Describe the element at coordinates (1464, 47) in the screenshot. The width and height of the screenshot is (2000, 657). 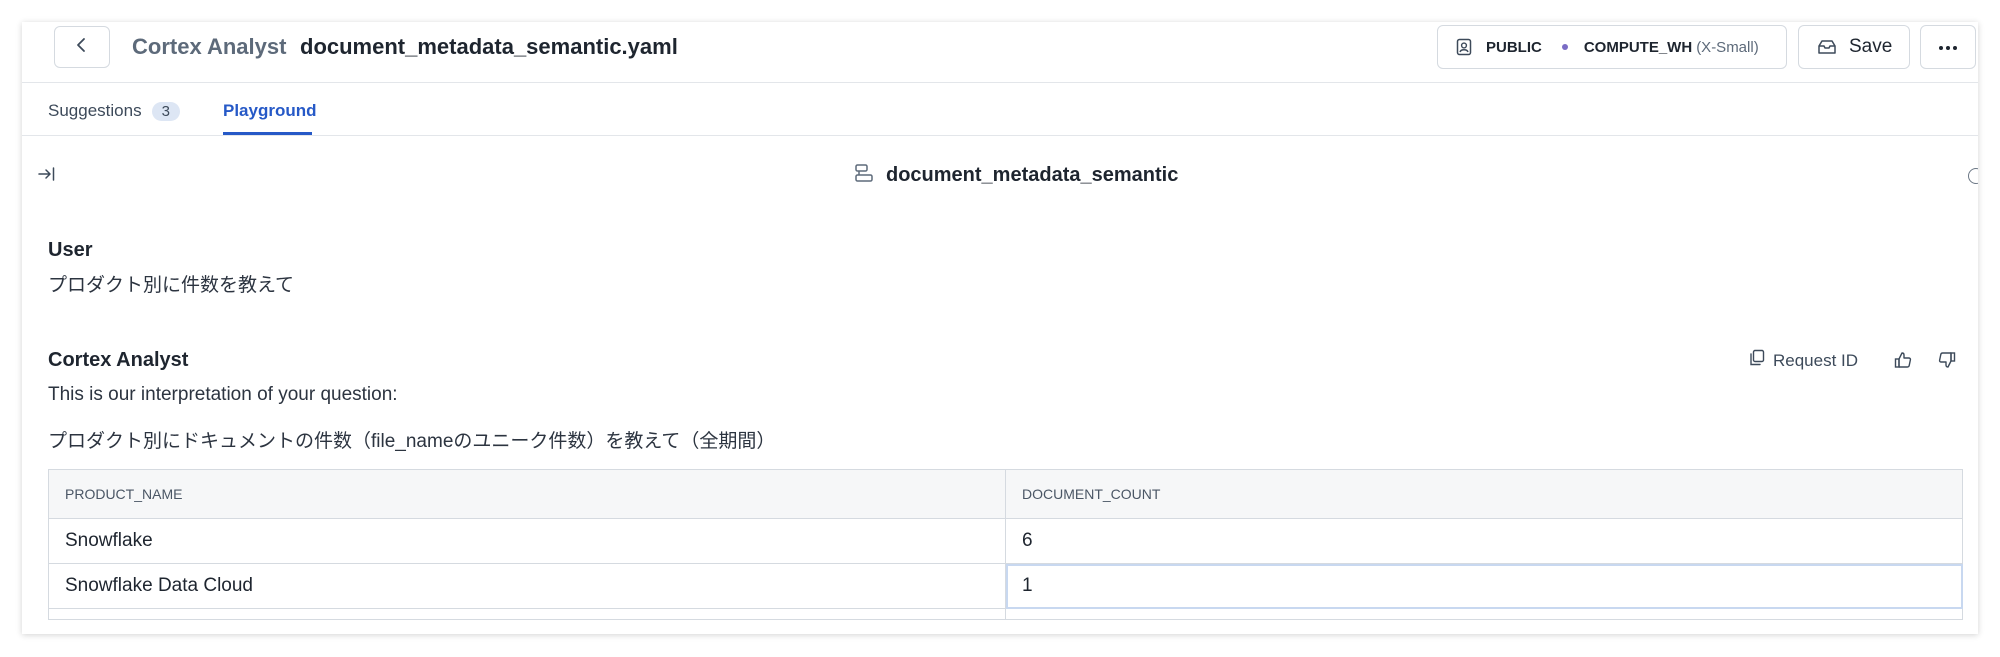
I see `user-badge-icon` at that location.